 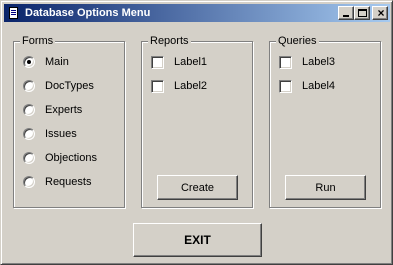 I want to click on form-app-icon, so click(x=14, y=13).